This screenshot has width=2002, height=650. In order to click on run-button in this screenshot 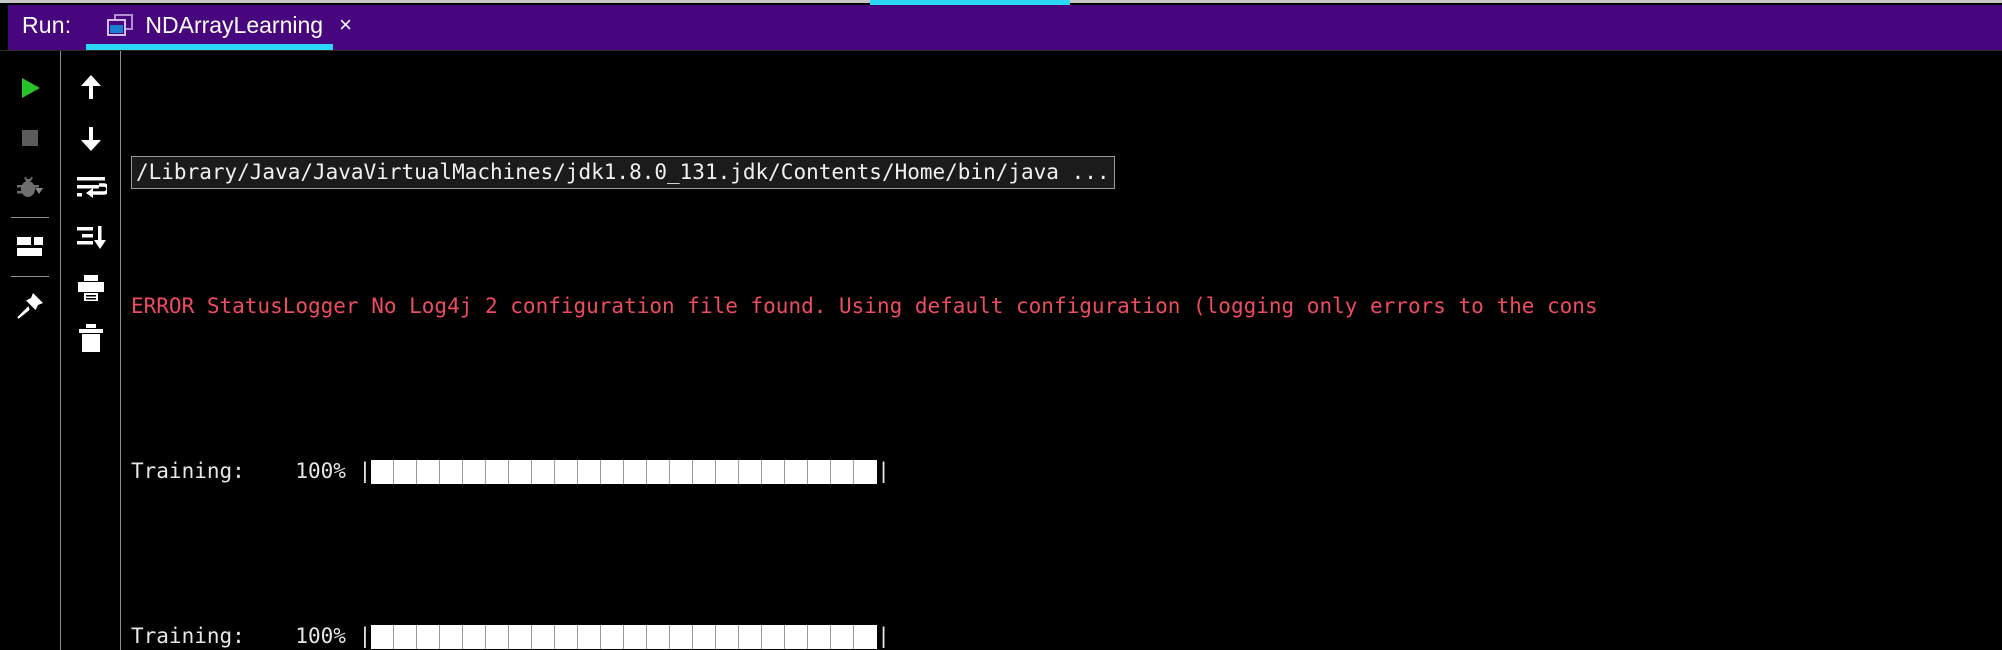, I will do `click(30, 88)`.